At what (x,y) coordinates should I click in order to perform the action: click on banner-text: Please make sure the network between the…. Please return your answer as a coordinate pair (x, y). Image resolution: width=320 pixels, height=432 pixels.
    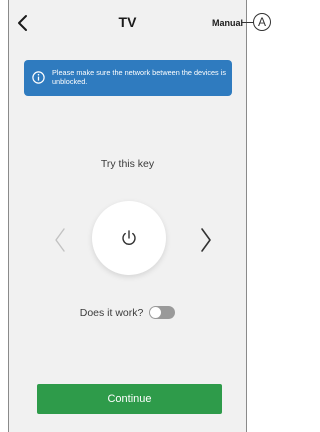
    Looking at the image, I should click on (139, 77).